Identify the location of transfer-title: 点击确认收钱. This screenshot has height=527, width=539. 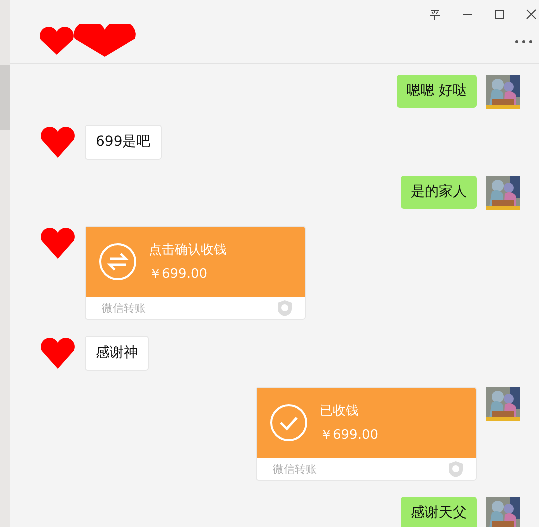
(188, 250).